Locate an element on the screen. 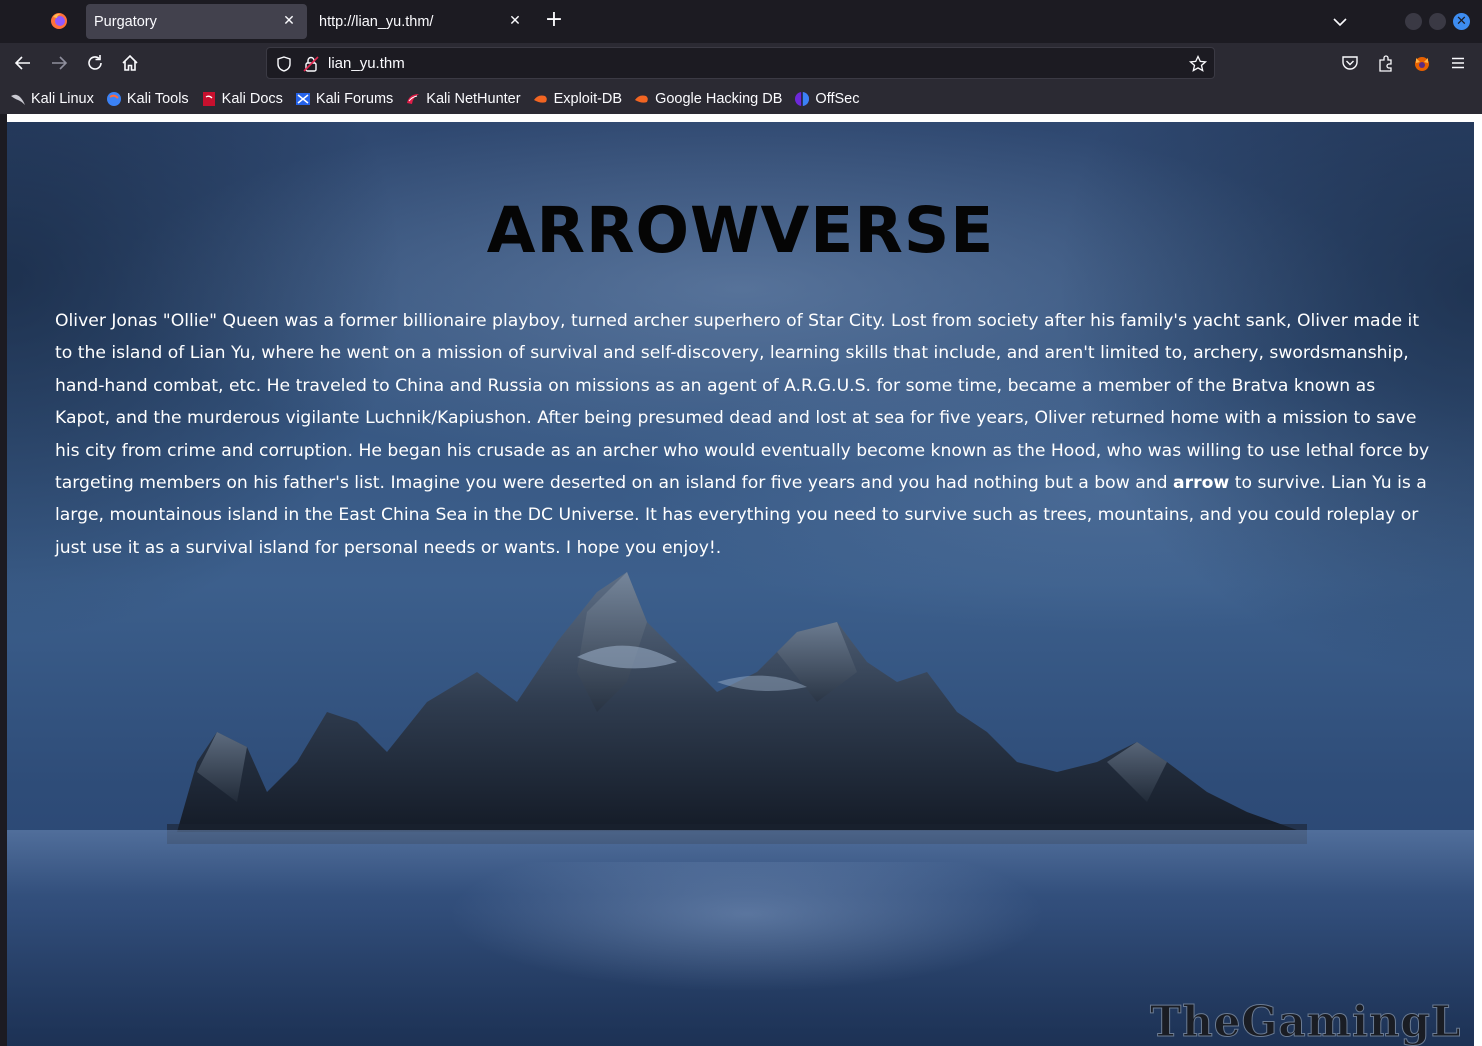  firefox-icon is located at coordinates (59, 21).